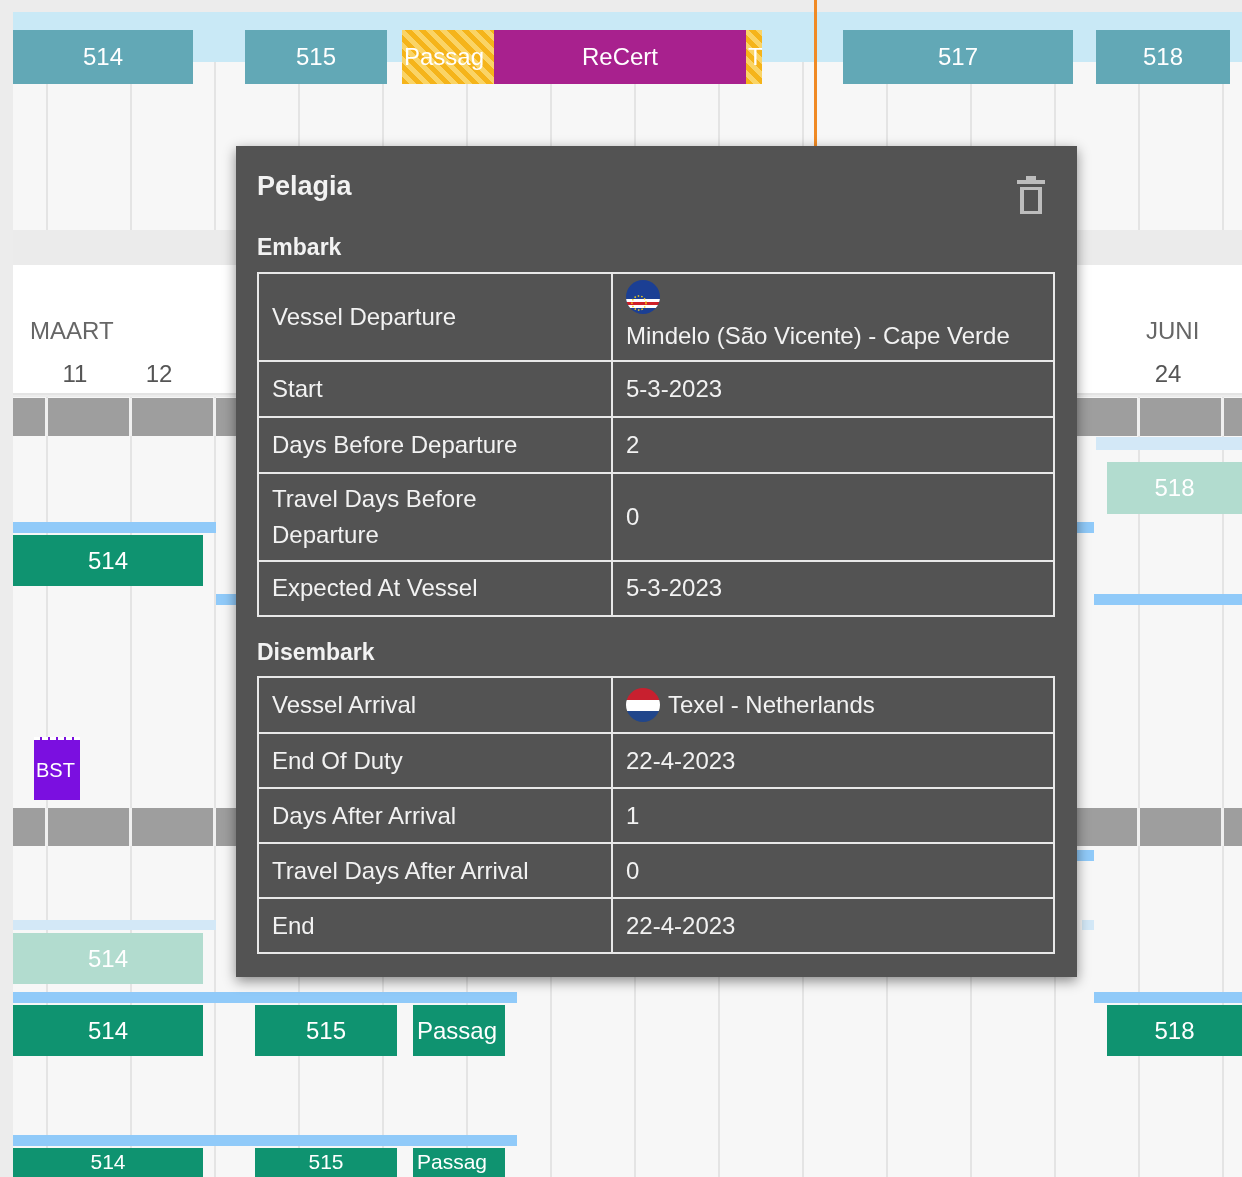 Image resolution: width=1242 pixels, height=1177 pixels. I want to click on field-label: End, so click(435, 926).